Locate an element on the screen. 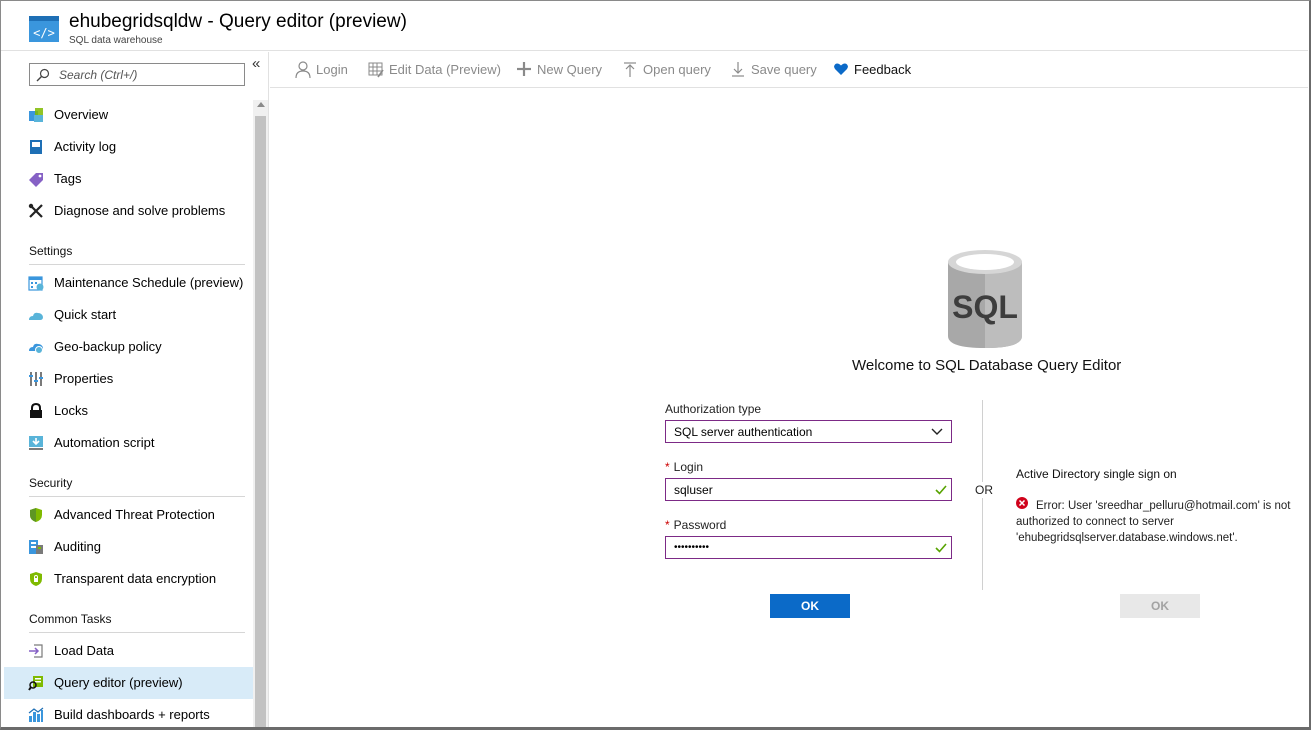 Image resolution: width=1311 pixels, height=730 pixels. wrench-icon is located at coordinates (35, 210).